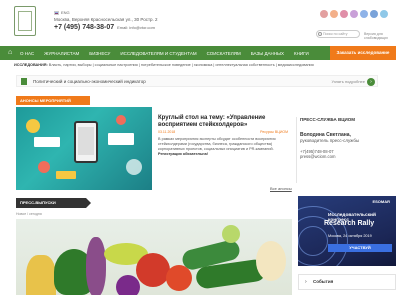 This screenshot has height=295, width=396. I want to click on all-events-link: Все анонсы, so click(281, 188).